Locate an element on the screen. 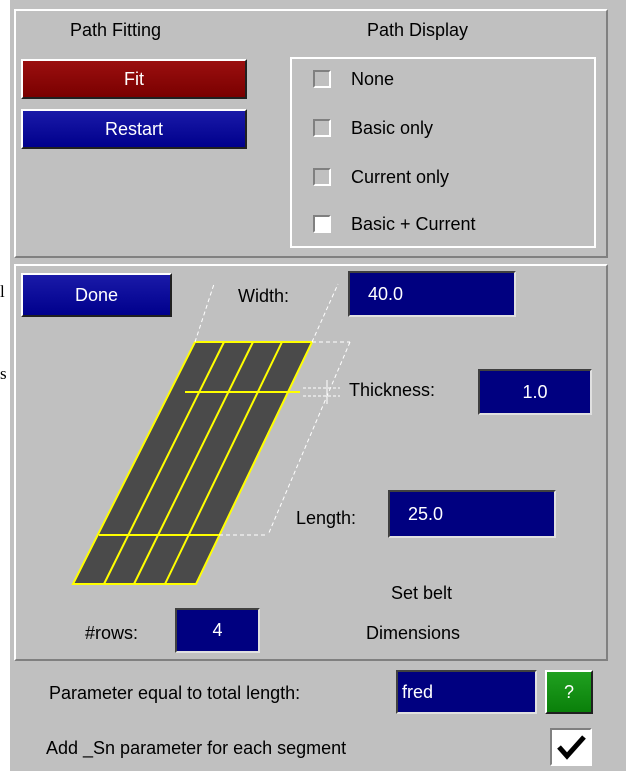  rows-label: #rows: is located at coordinates (112, 633).